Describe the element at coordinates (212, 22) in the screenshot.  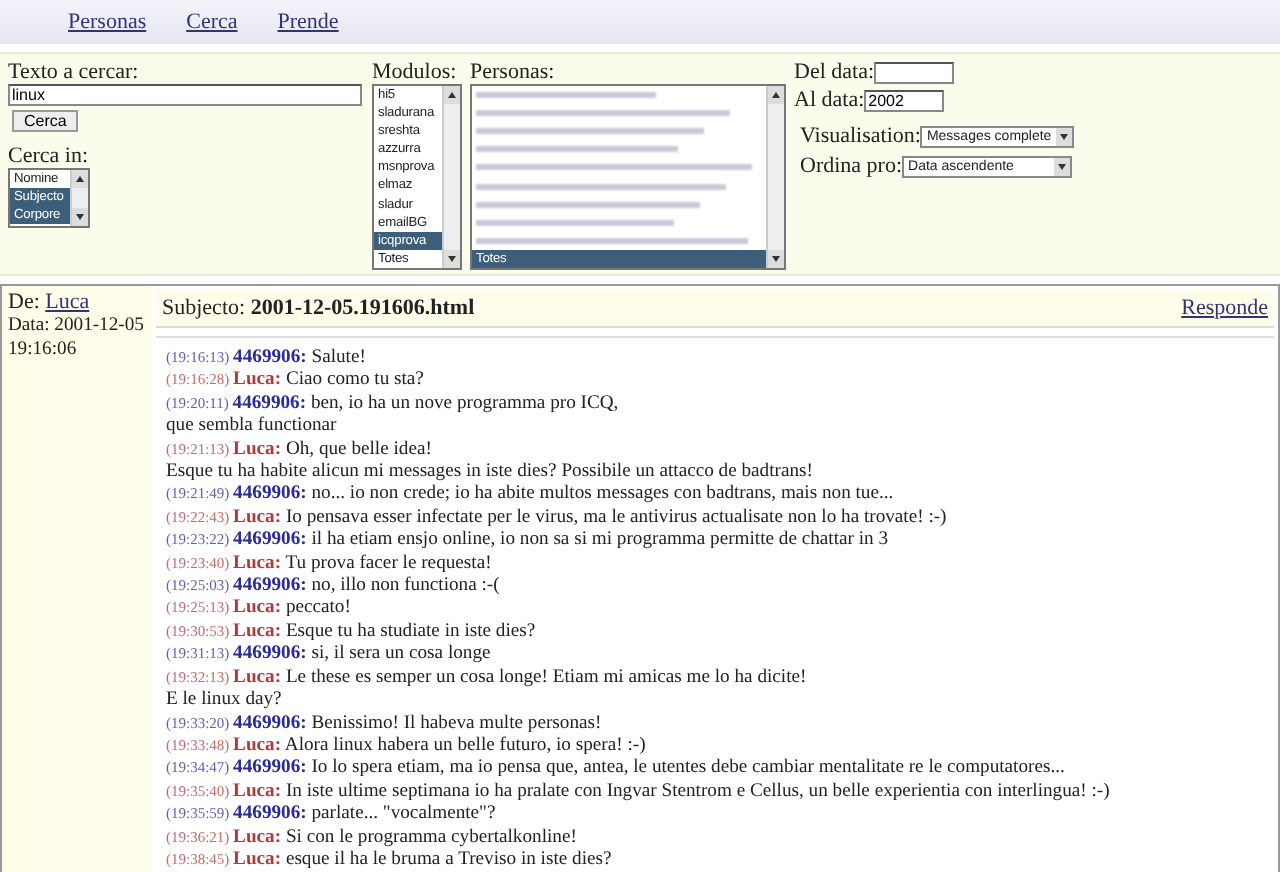
I see `nav-link: Cerca` at that location.